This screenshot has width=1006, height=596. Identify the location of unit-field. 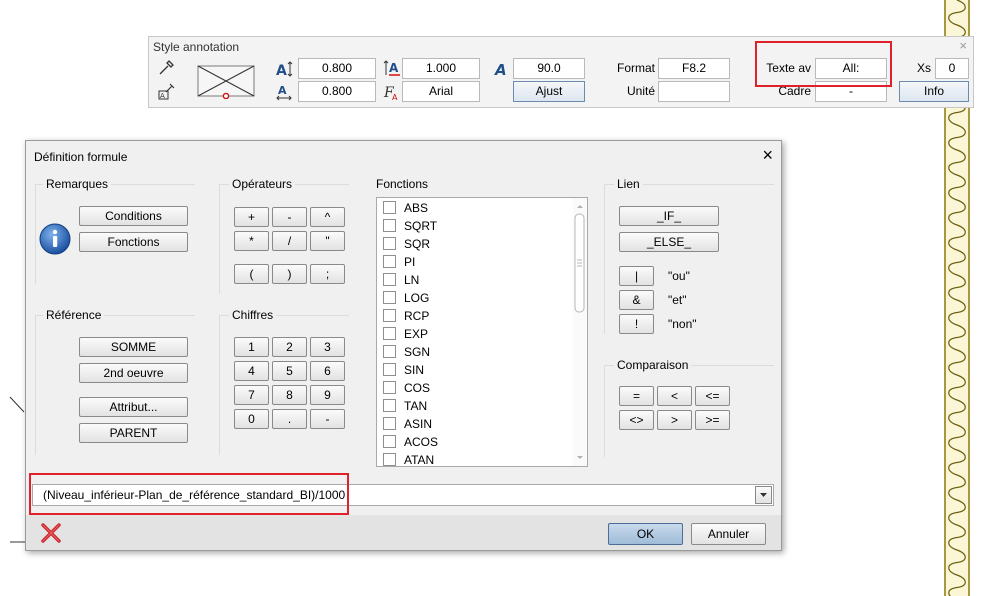
(694, 91).